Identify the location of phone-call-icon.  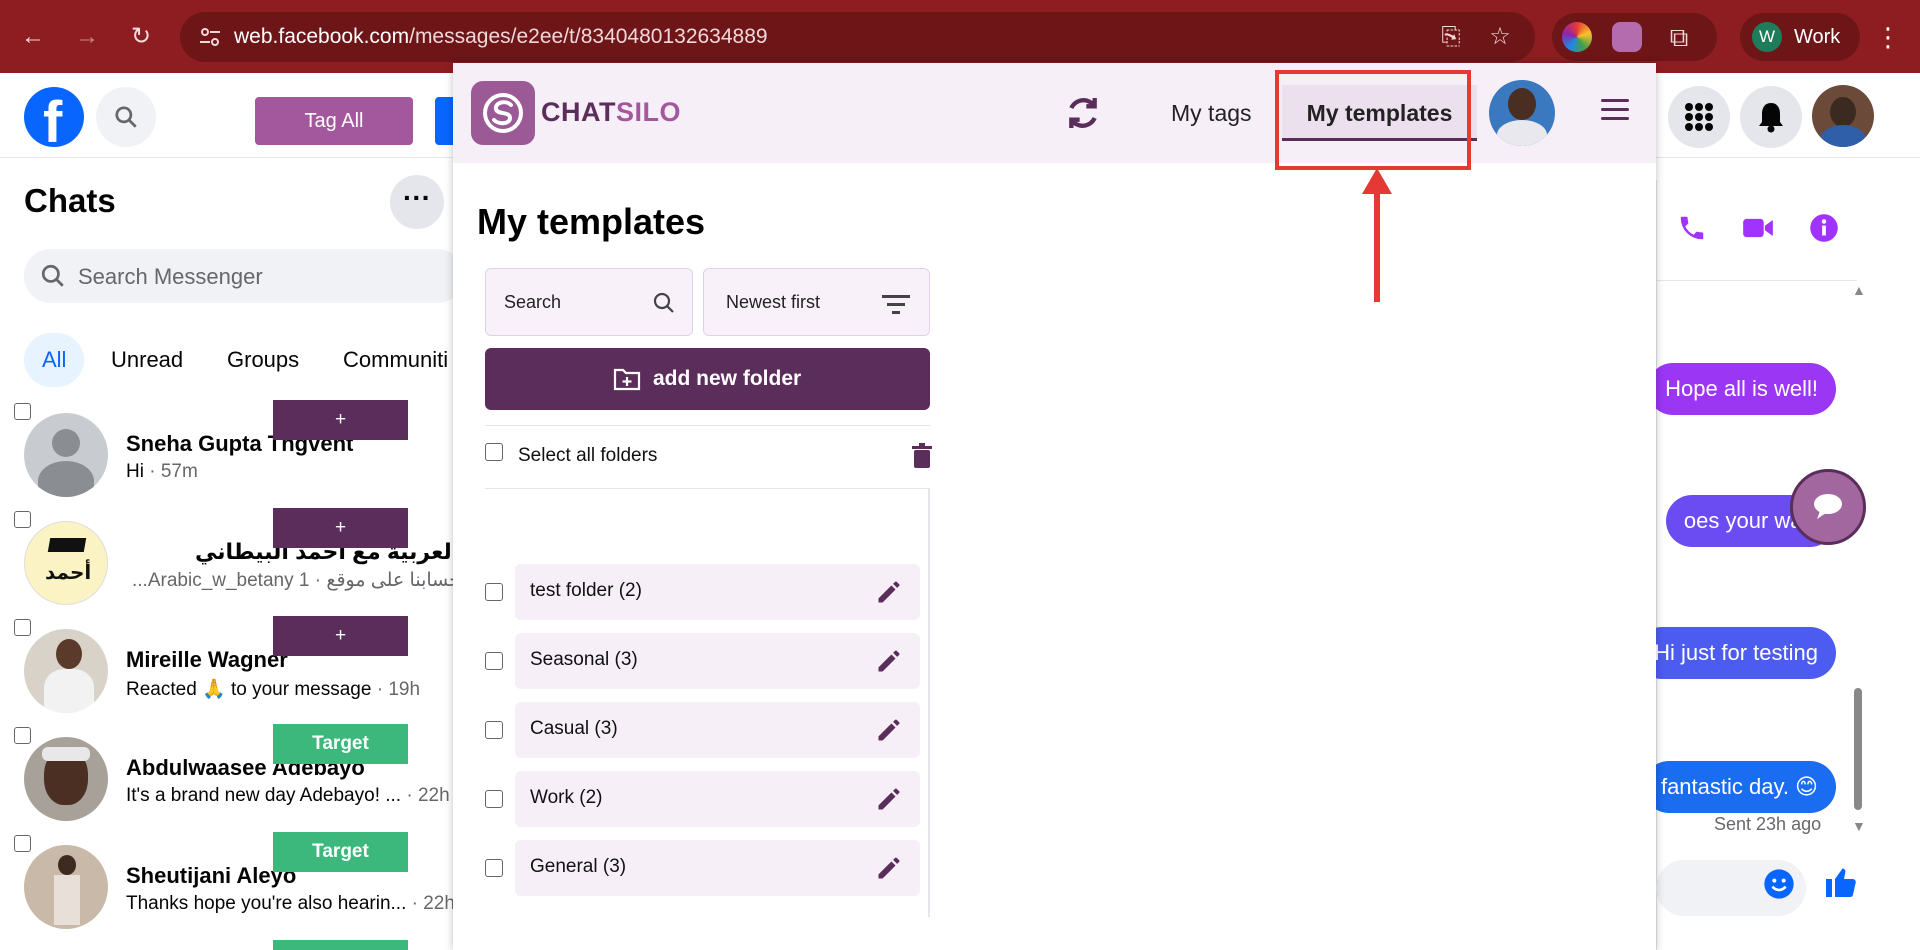
(1692, 230).